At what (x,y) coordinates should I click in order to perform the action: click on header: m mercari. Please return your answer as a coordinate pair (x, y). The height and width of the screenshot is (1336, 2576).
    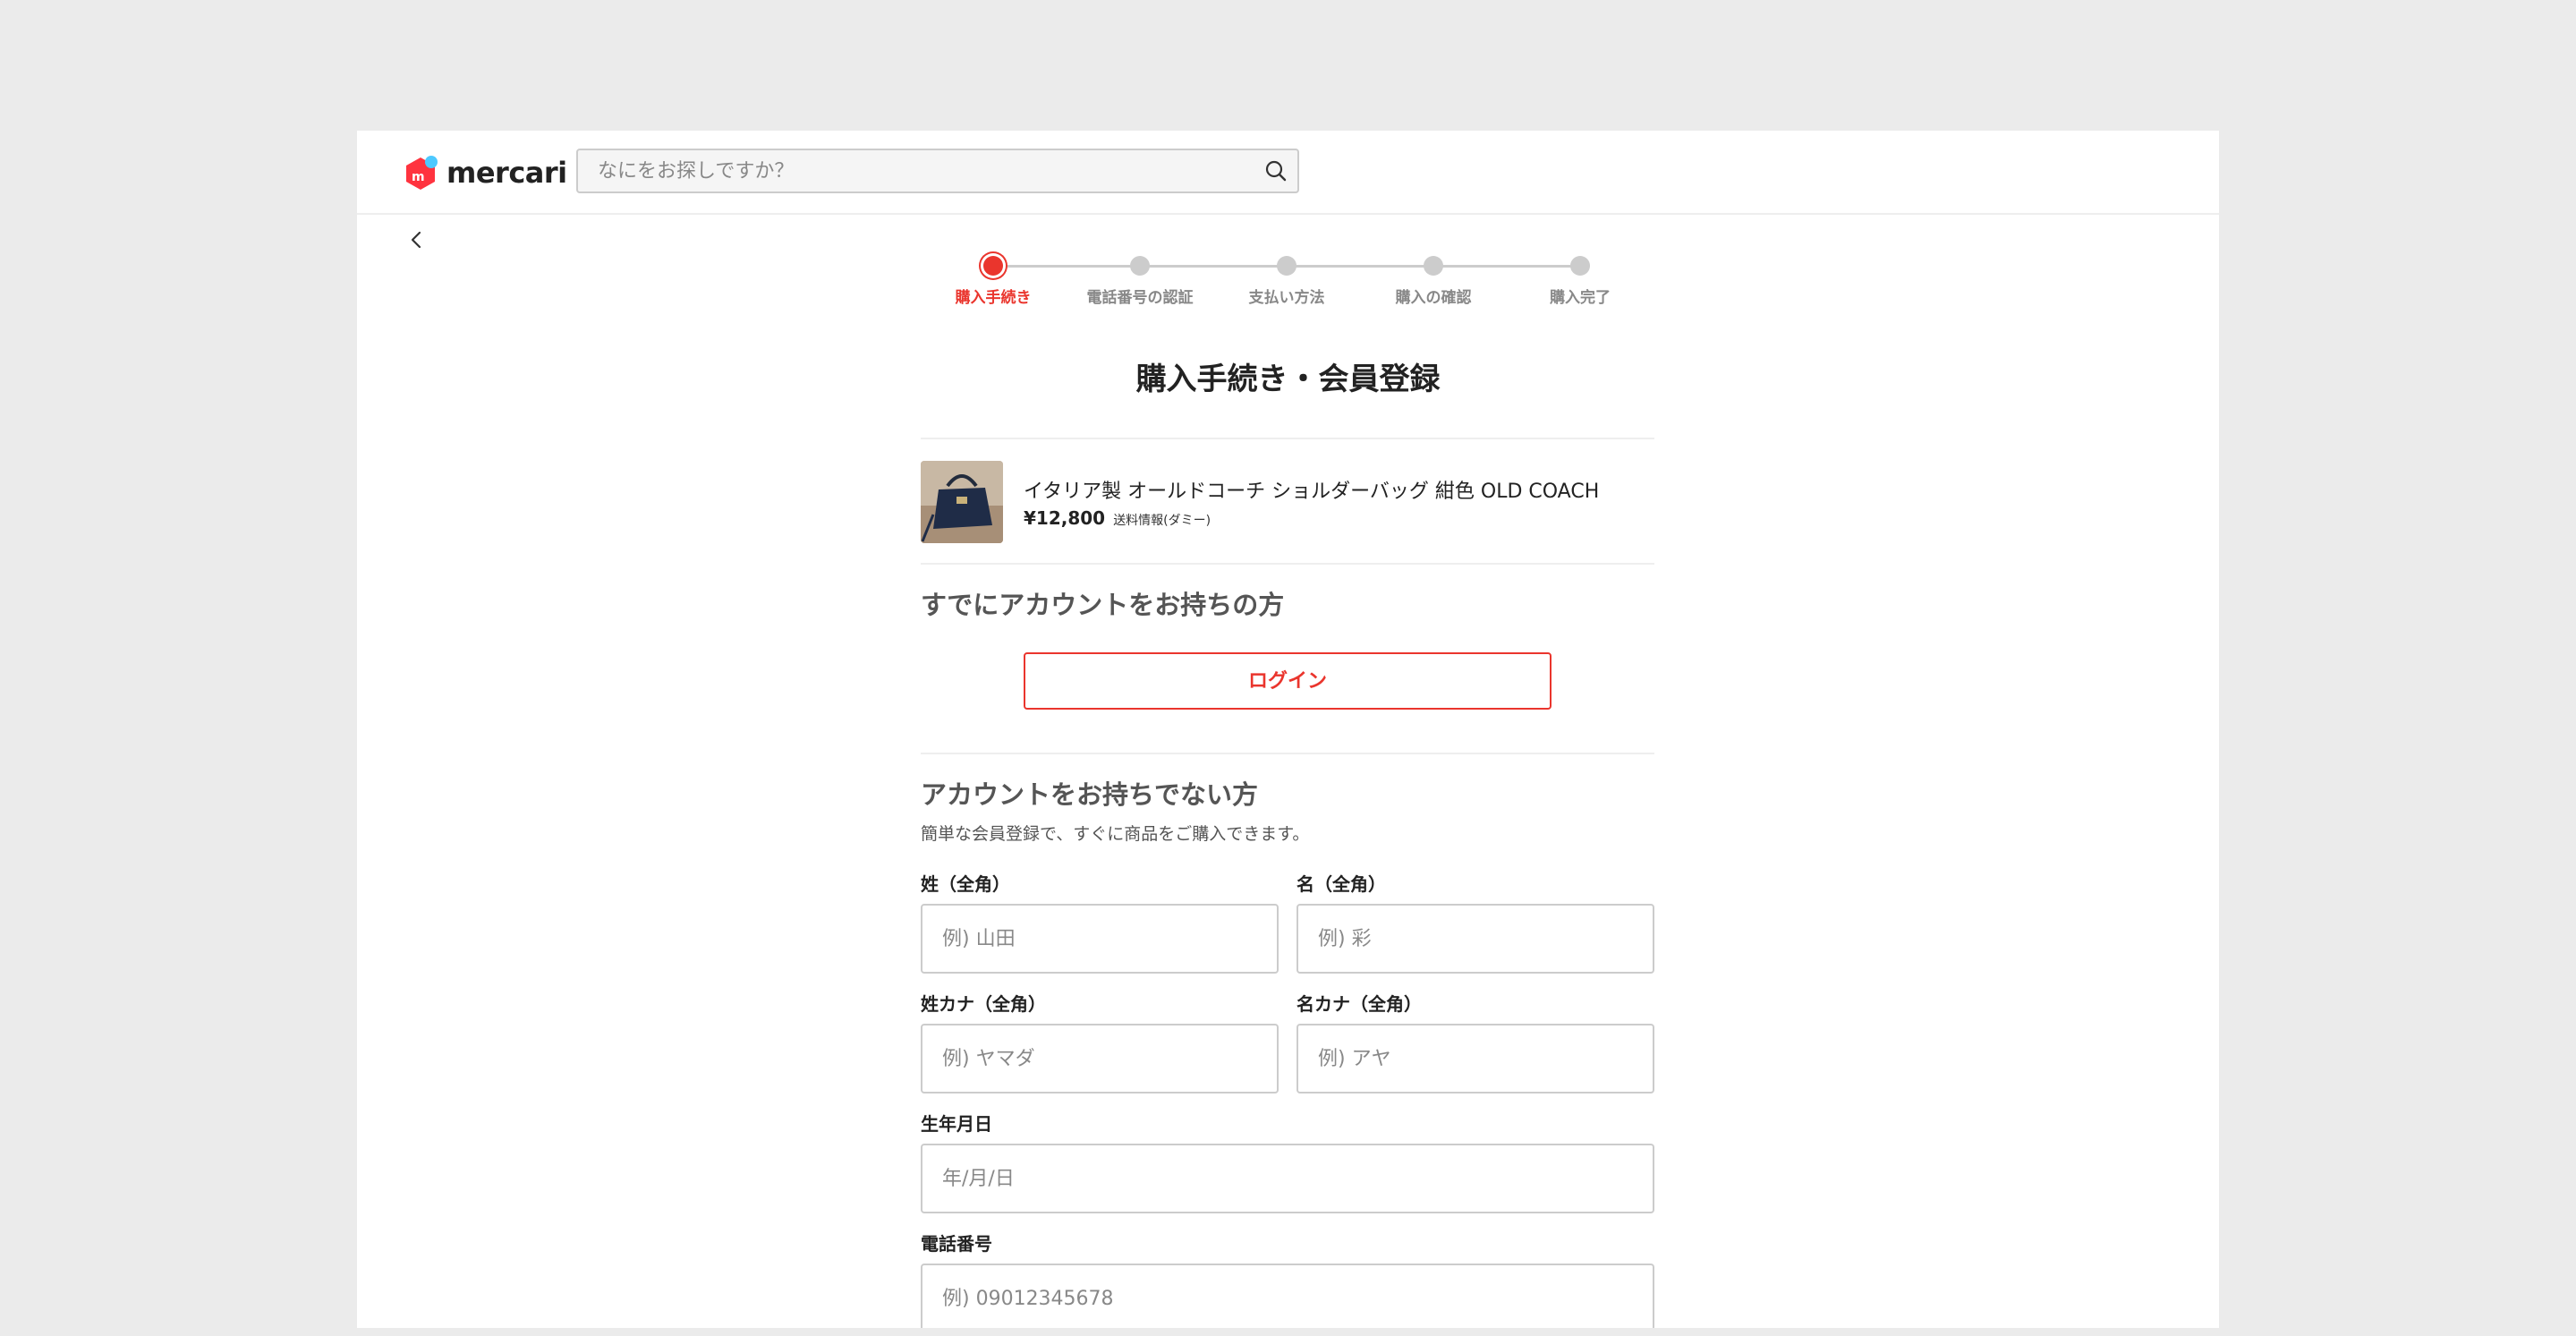
    Looking at the image, I should click on (1288, 173).